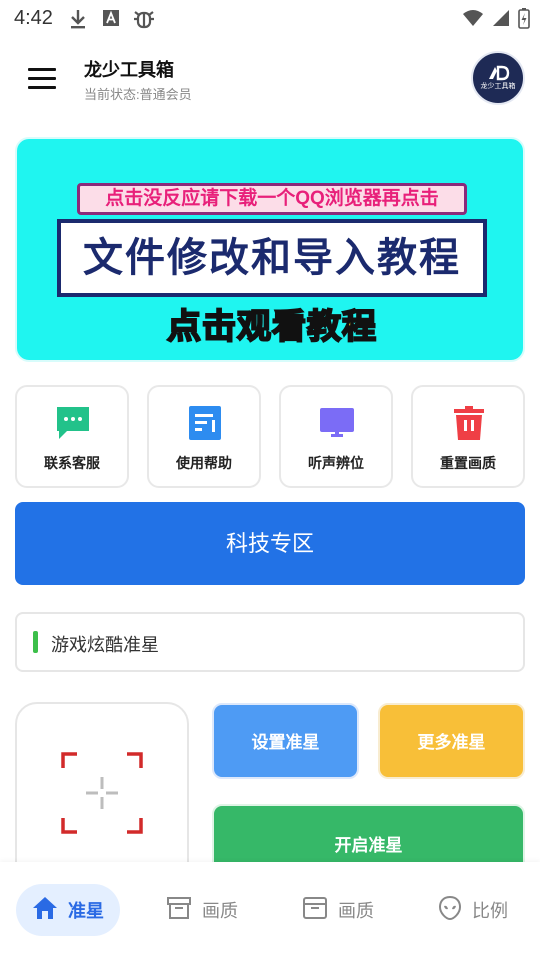  I want to click on nav-item-quality-2: 画质, so click(338, 910).